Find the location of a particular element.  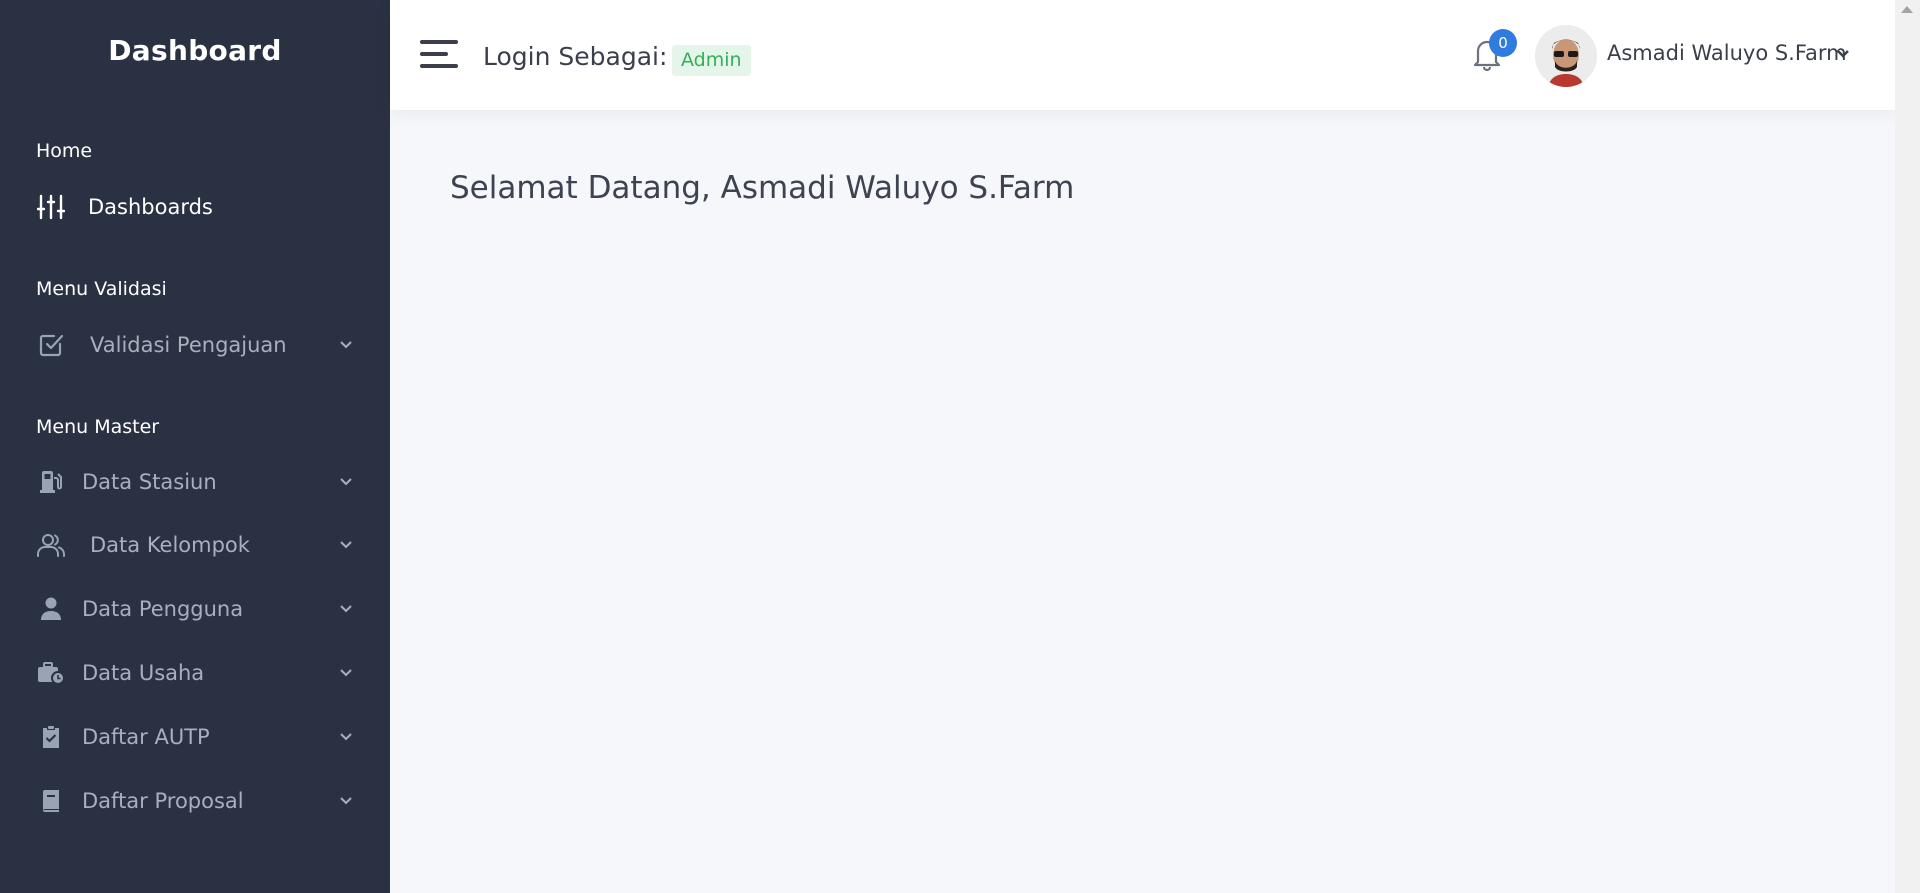

sidebar-item-label: Daftar Proposal is located at coordinates (163, 801).